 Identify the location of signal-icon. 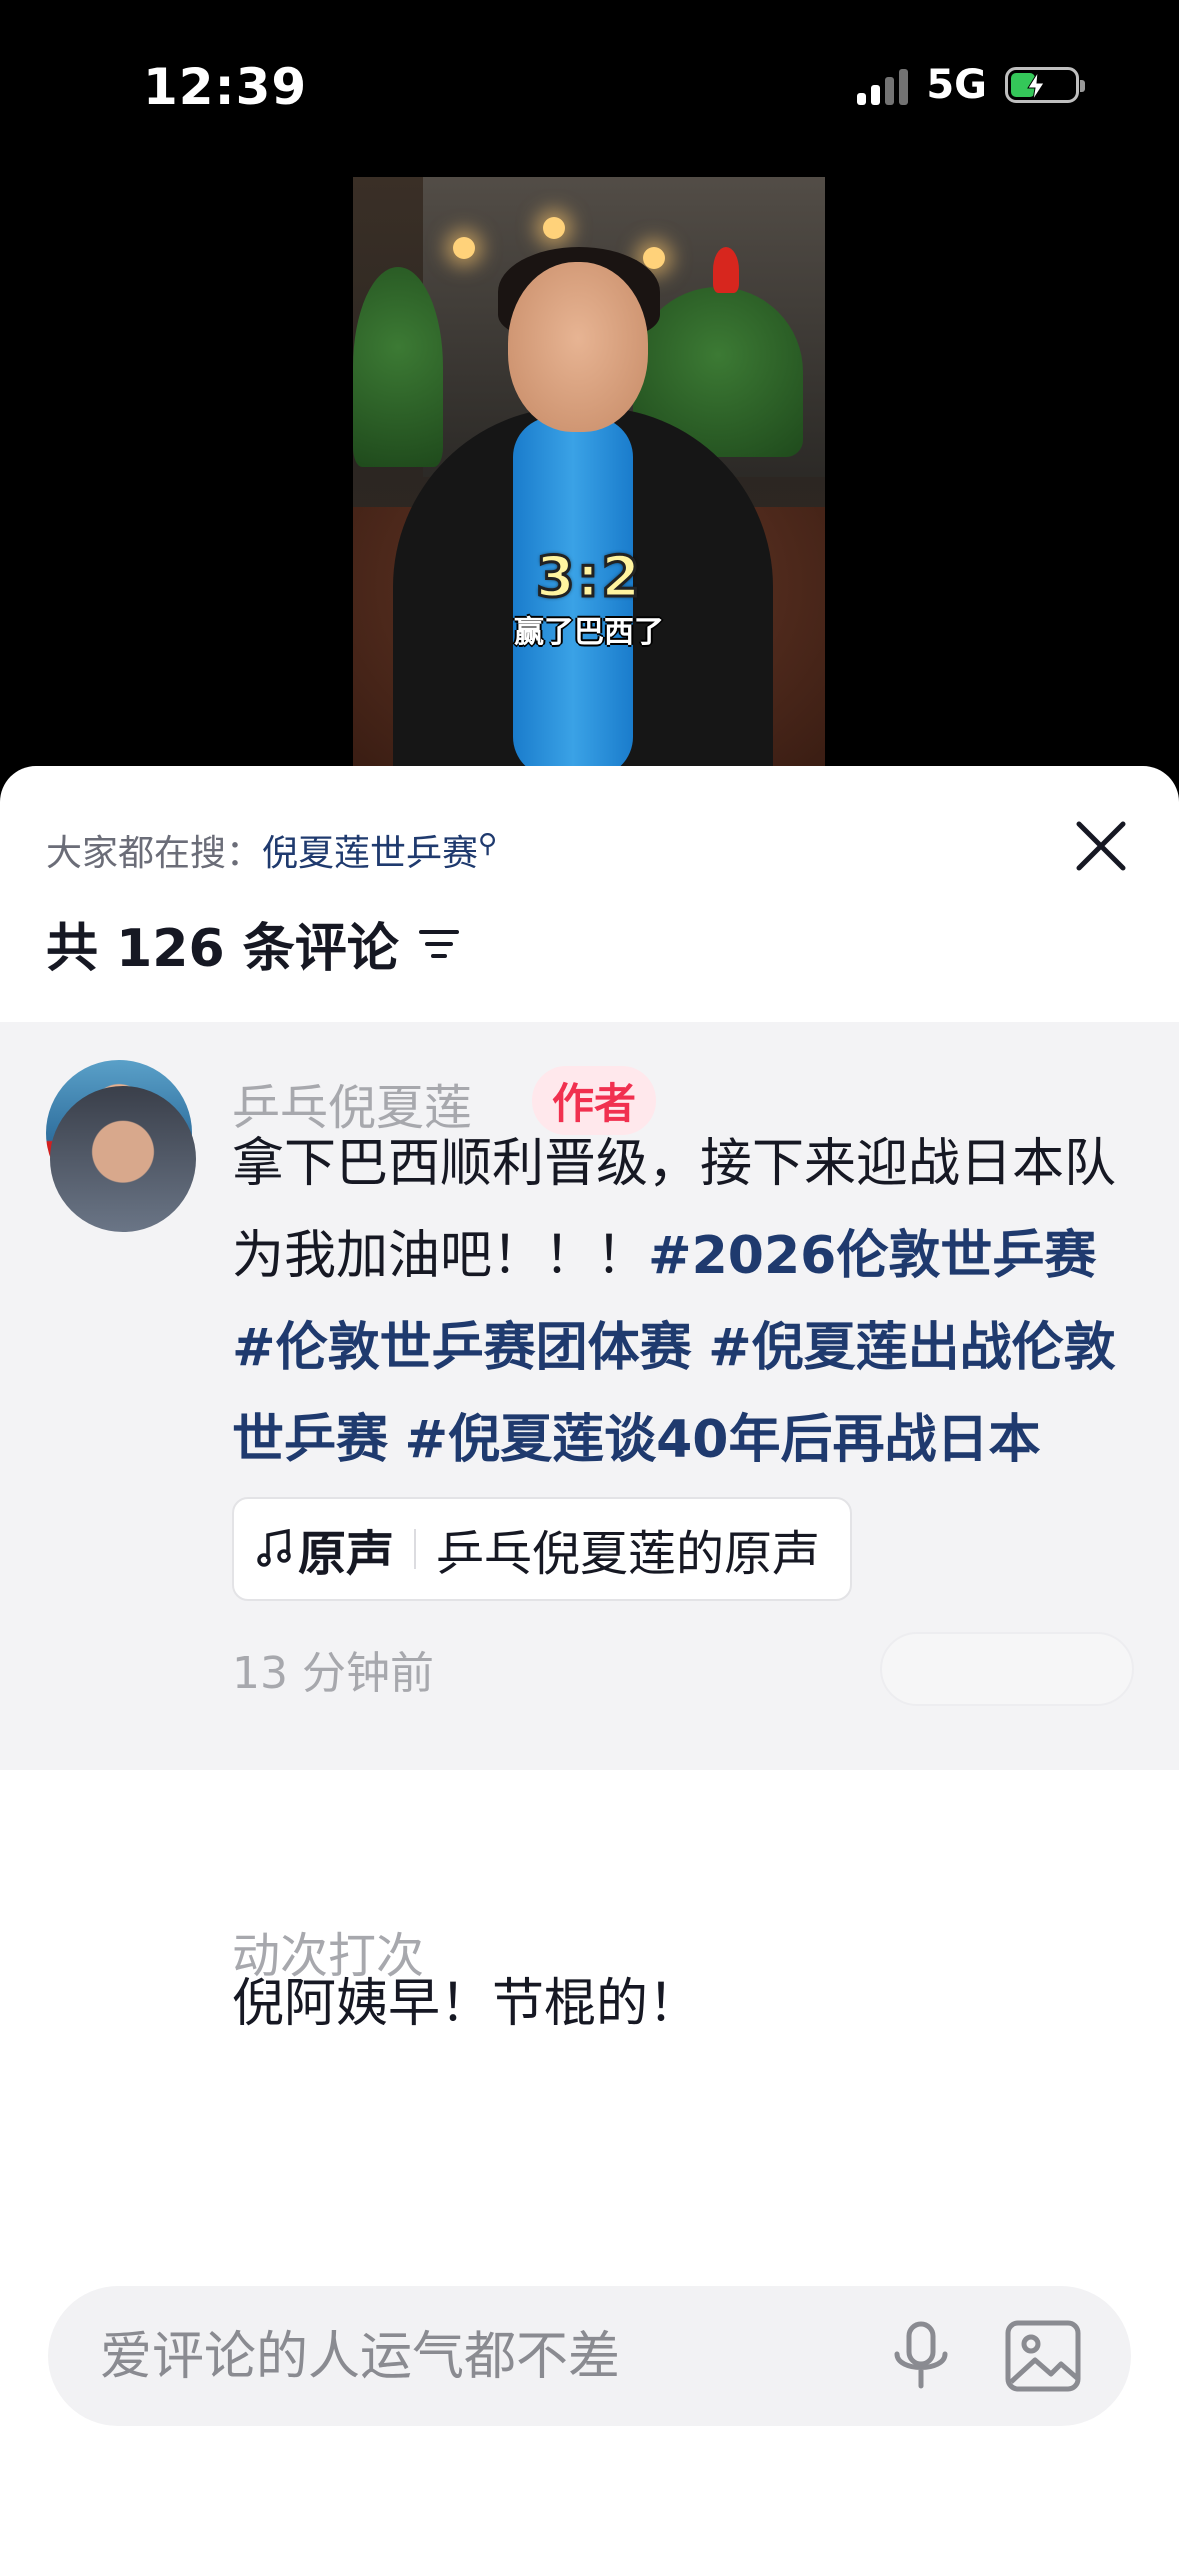
(883, 85).